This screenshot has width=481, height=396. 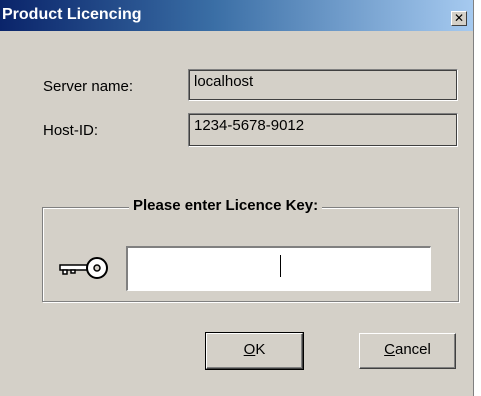 I want to click on cancel-label-rest: ancel, so click(x=412, y=349).